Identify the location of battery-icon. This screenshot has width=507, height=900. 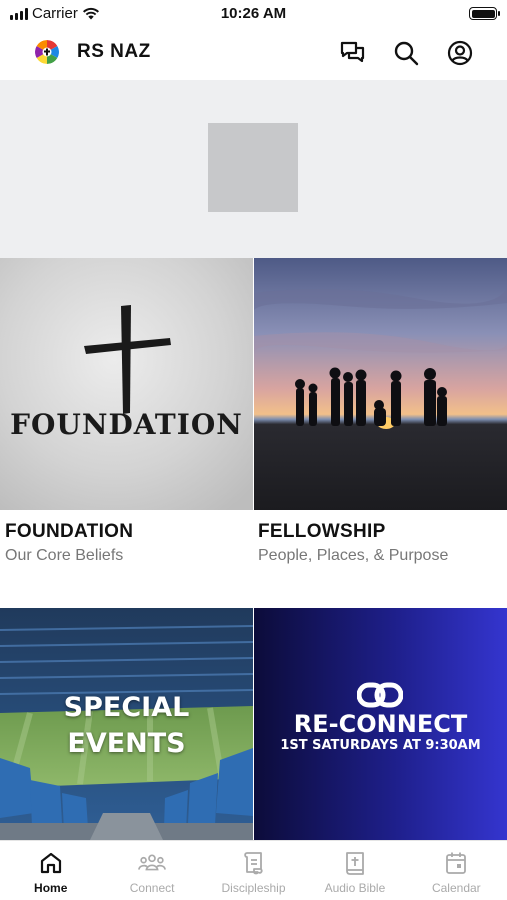
(484, 13).